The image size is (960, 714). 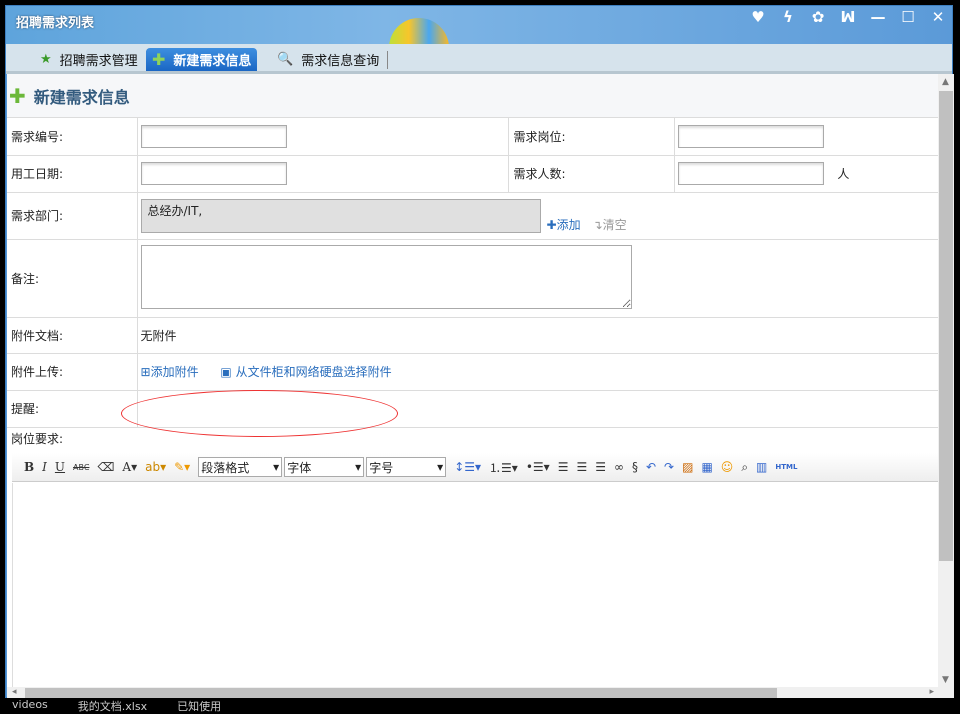 I want to click on maximize-button: ☐, so click(x=908, y=17).